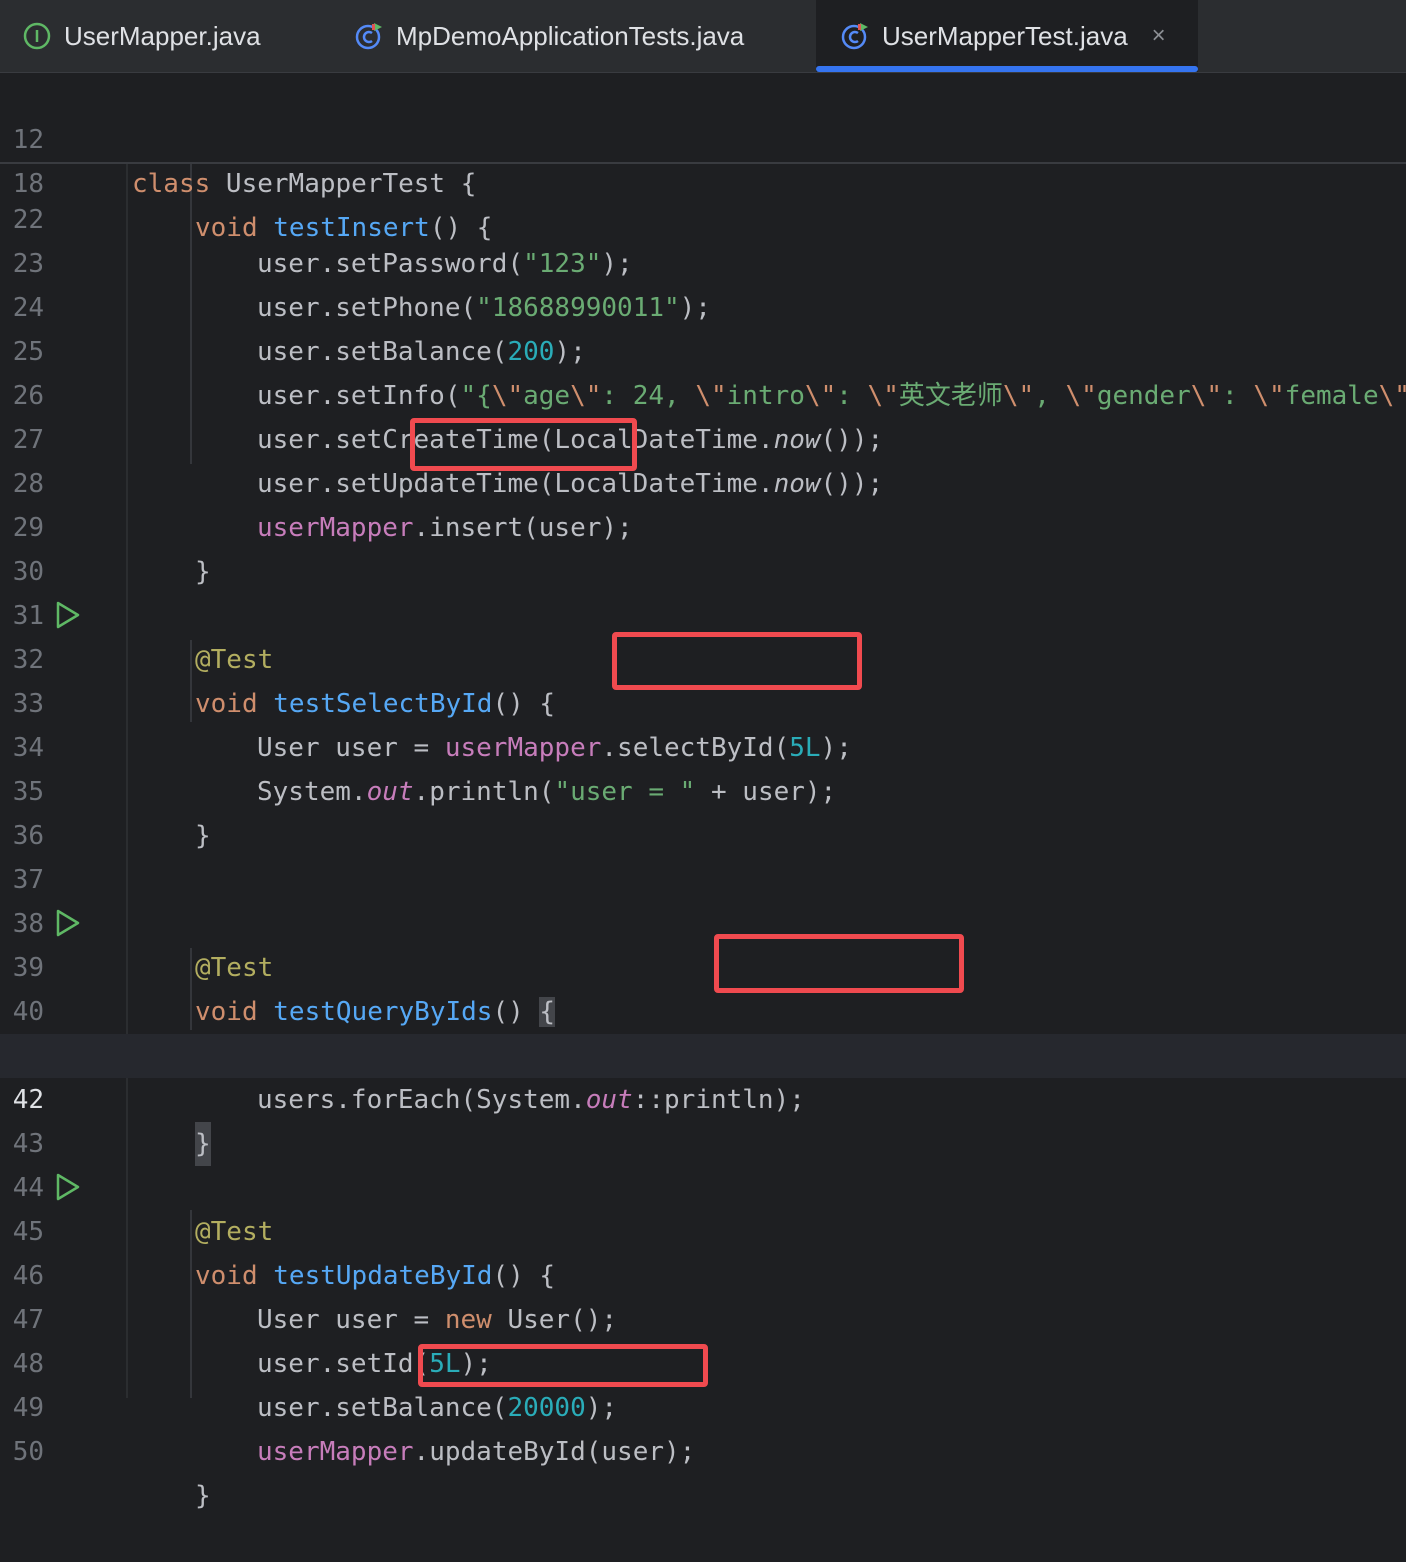 The width and height of the screenshot is (1406, 1562). I want to click on highlight-box-selectbyid, so click(737, 661).